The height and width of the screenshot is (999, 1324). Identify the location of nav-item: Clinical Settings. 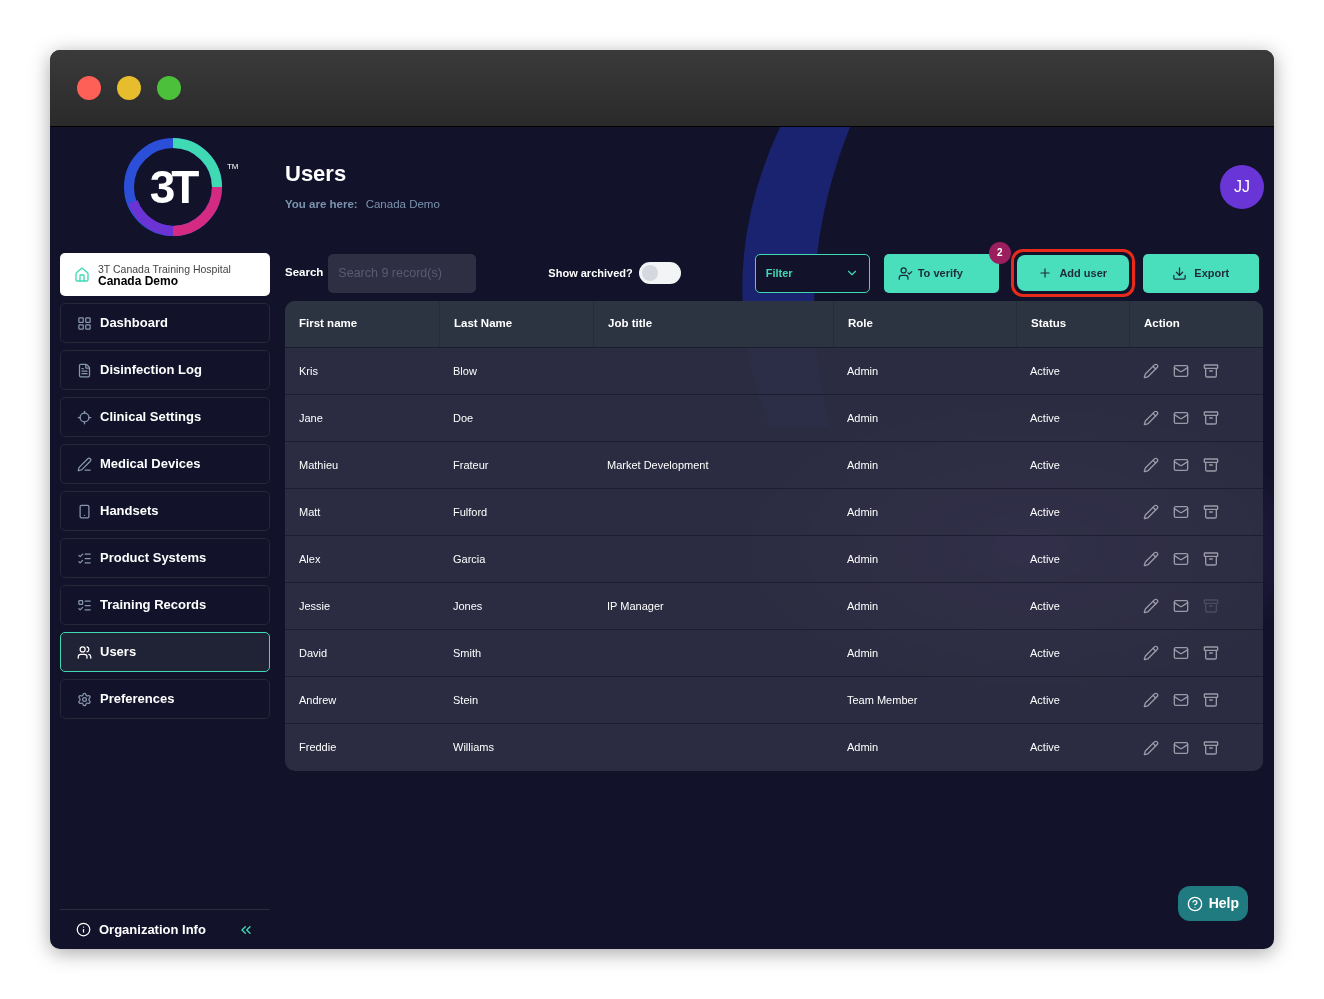
(165, 417).